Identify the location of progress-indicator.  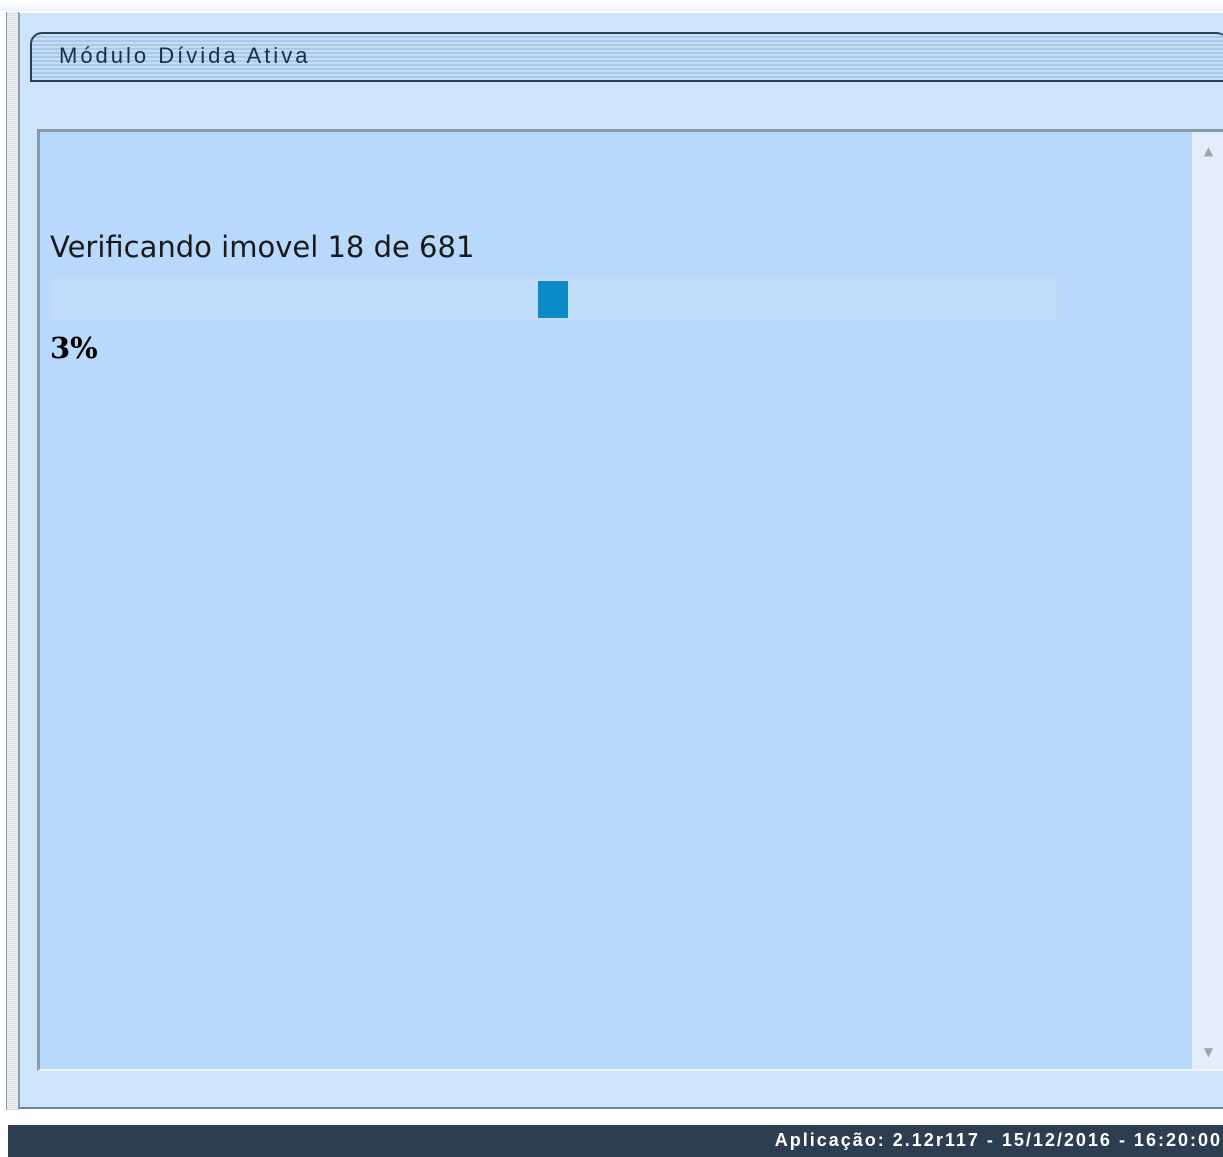
(553, 299).